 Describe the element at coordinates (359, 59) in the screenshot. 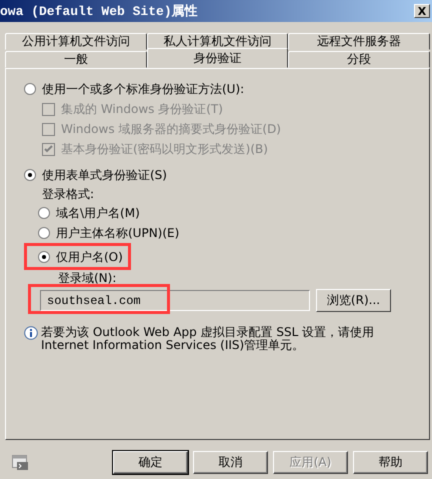

I see `tab: 分段` at that location.